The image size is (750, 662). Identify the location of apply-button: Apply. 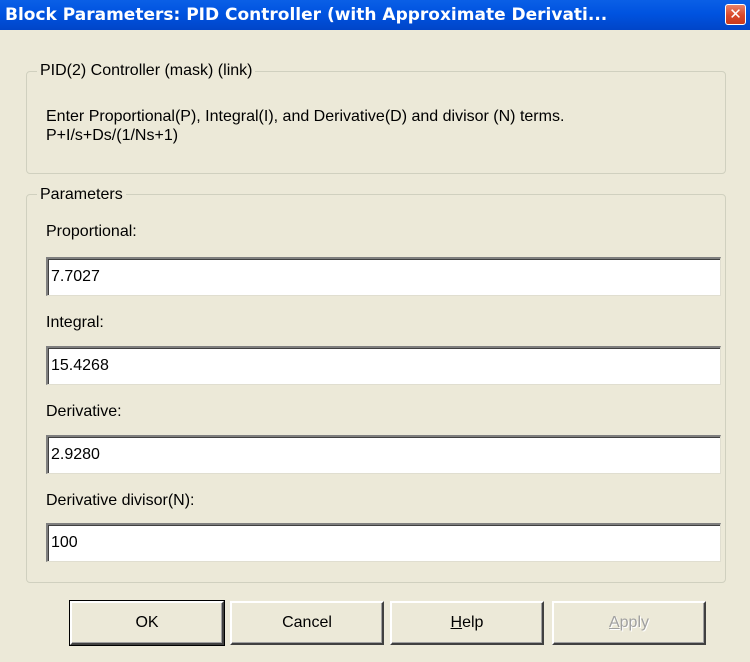
(629, 623).